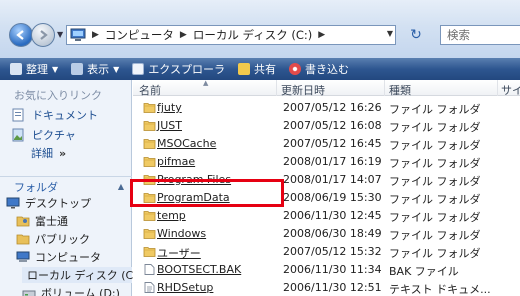  Describe the element at coordinates (332, 161) in the screenshot. I see `file-date: 2008/01/17 16:19` at that location.